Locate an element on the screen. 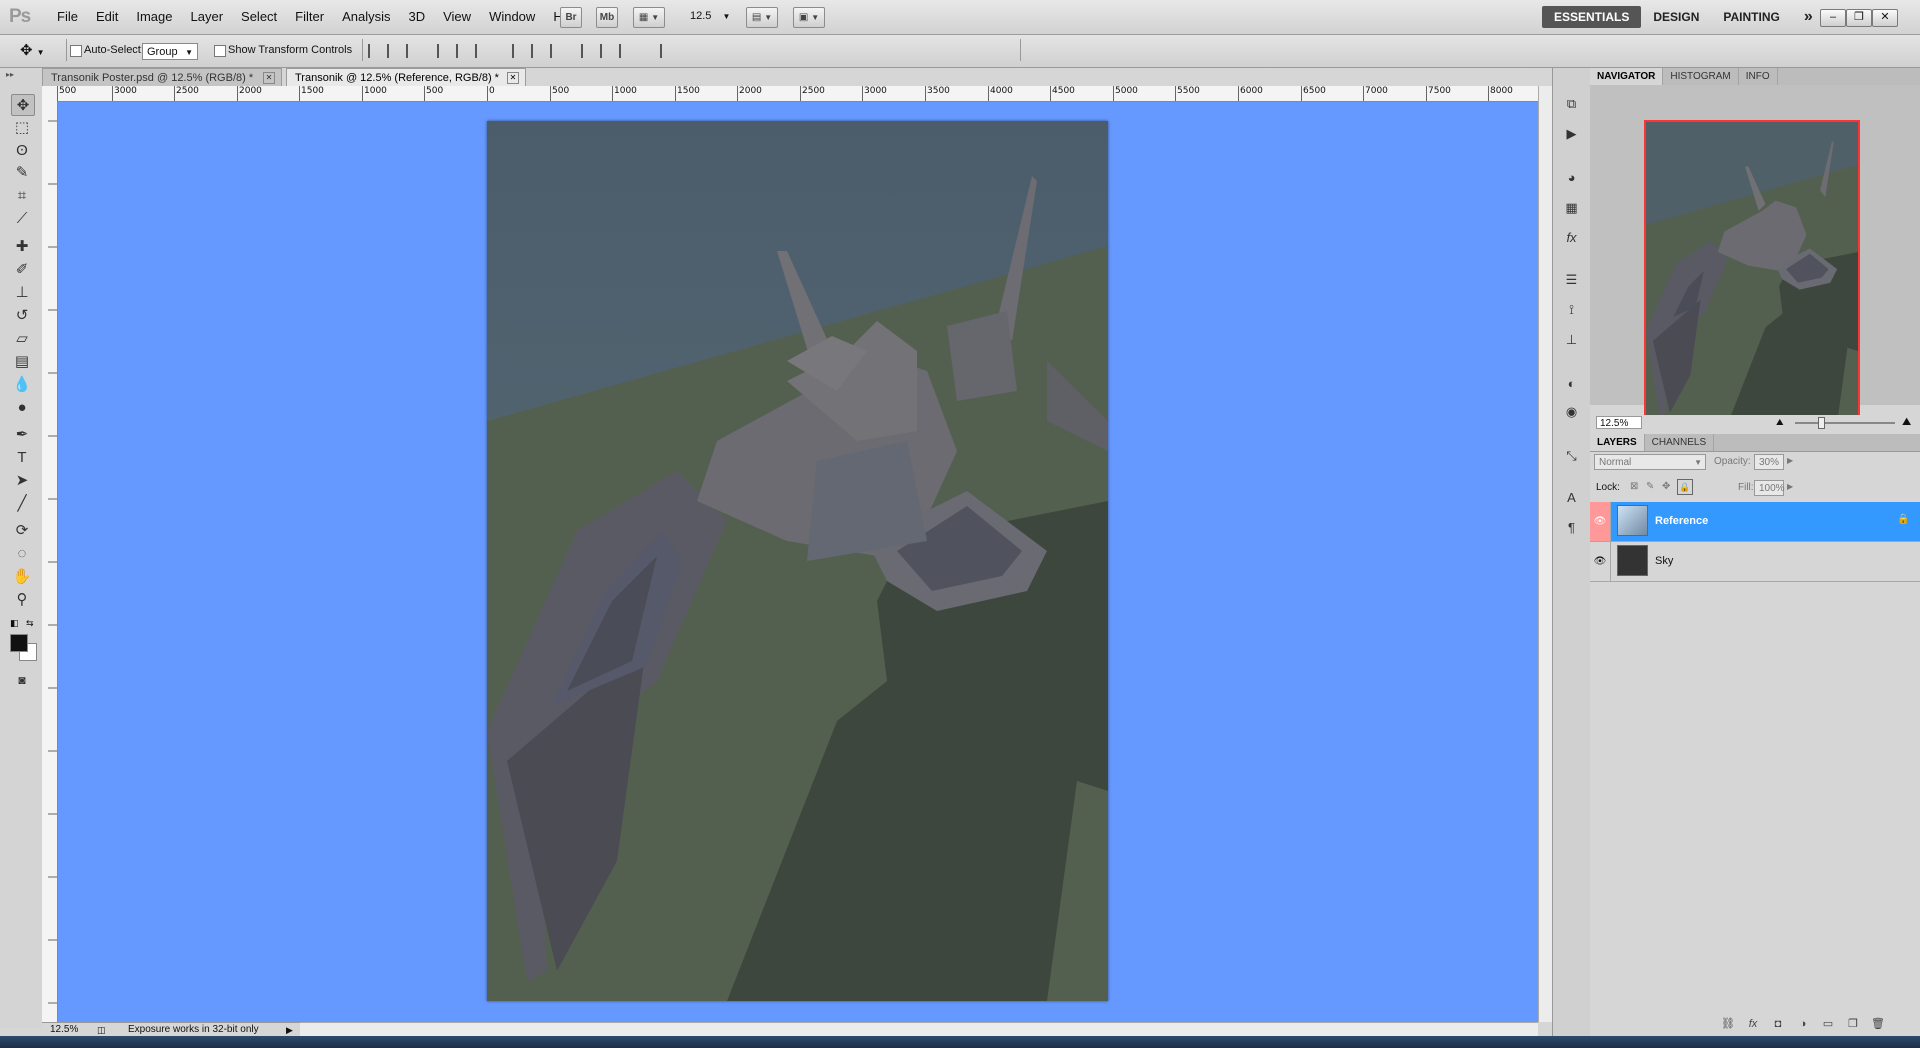  zoom-tool-icon: ⚲ is located at coordinates (22, 599).